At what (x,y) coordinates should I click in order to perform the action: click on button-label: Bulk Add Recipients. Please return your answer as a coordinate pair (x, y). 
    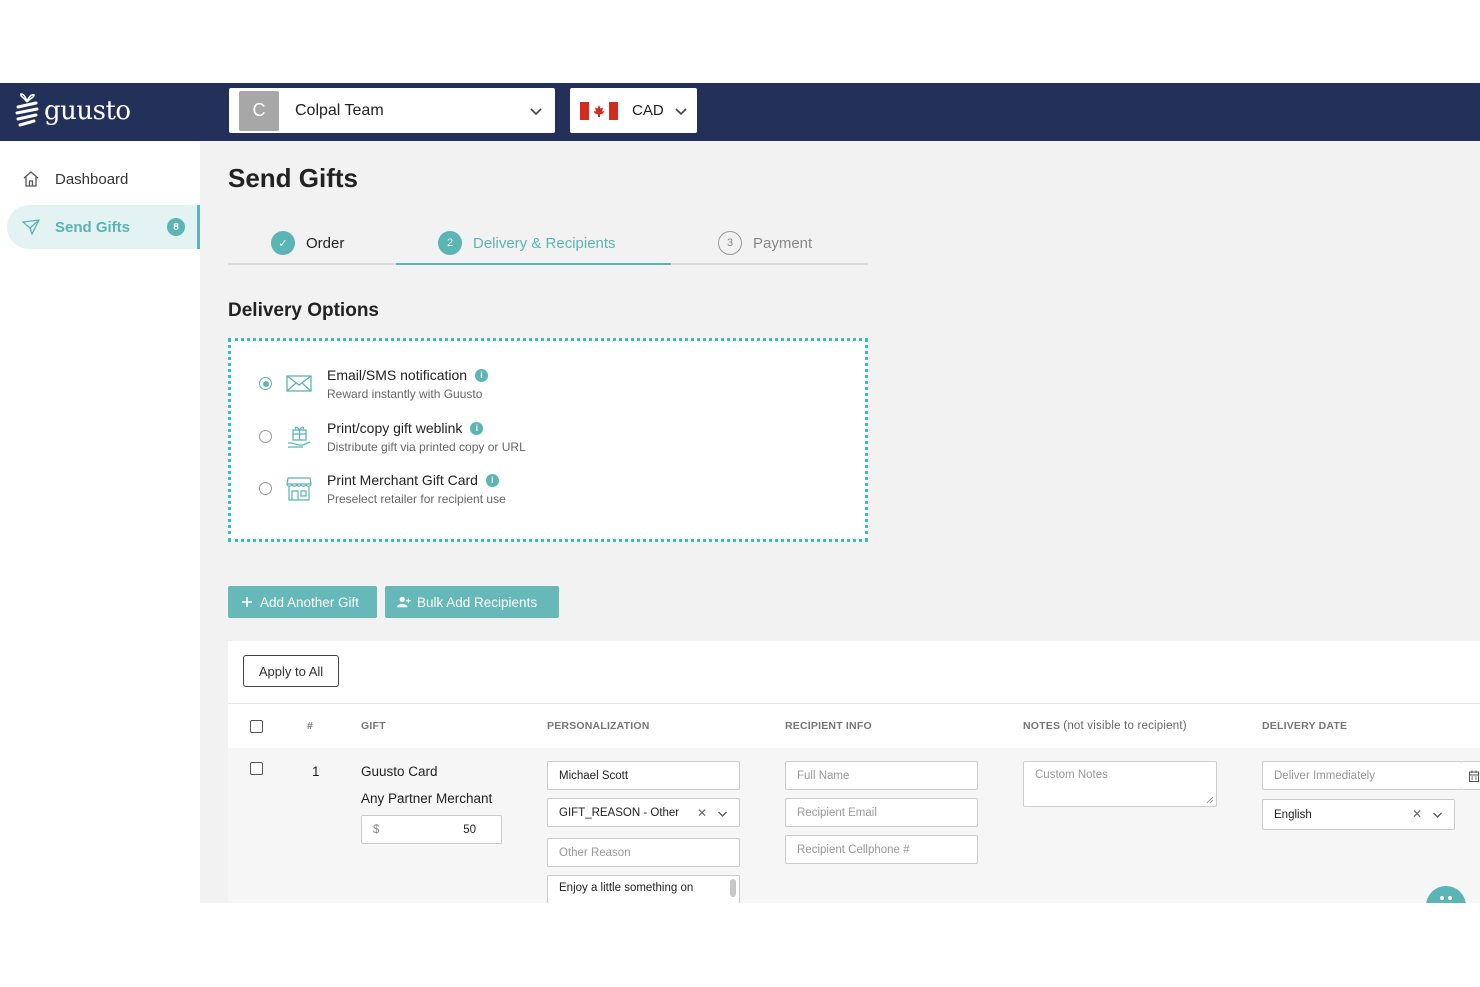
    Looking at the image, I should click on (477, 602).